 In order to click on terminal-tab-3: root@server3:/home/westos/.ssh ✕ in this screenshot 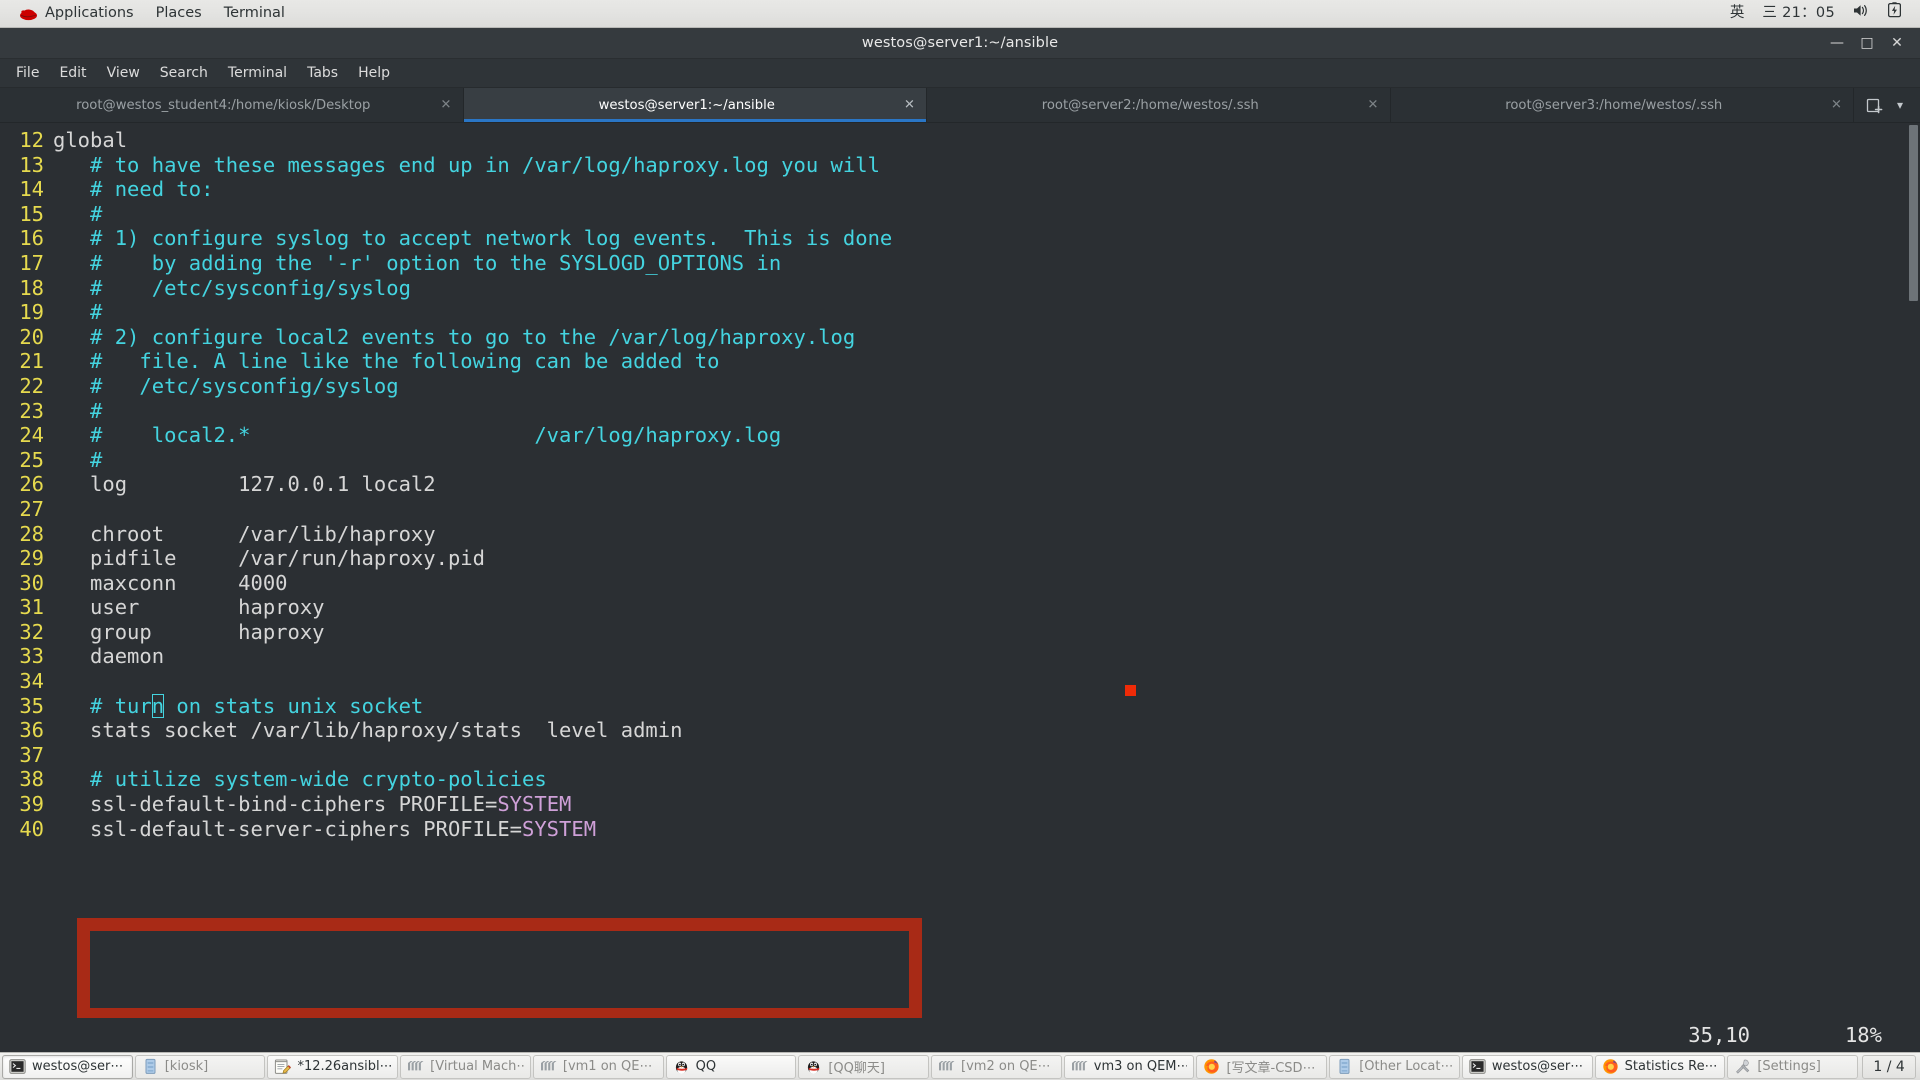, I will do `click(1622, 105)`.